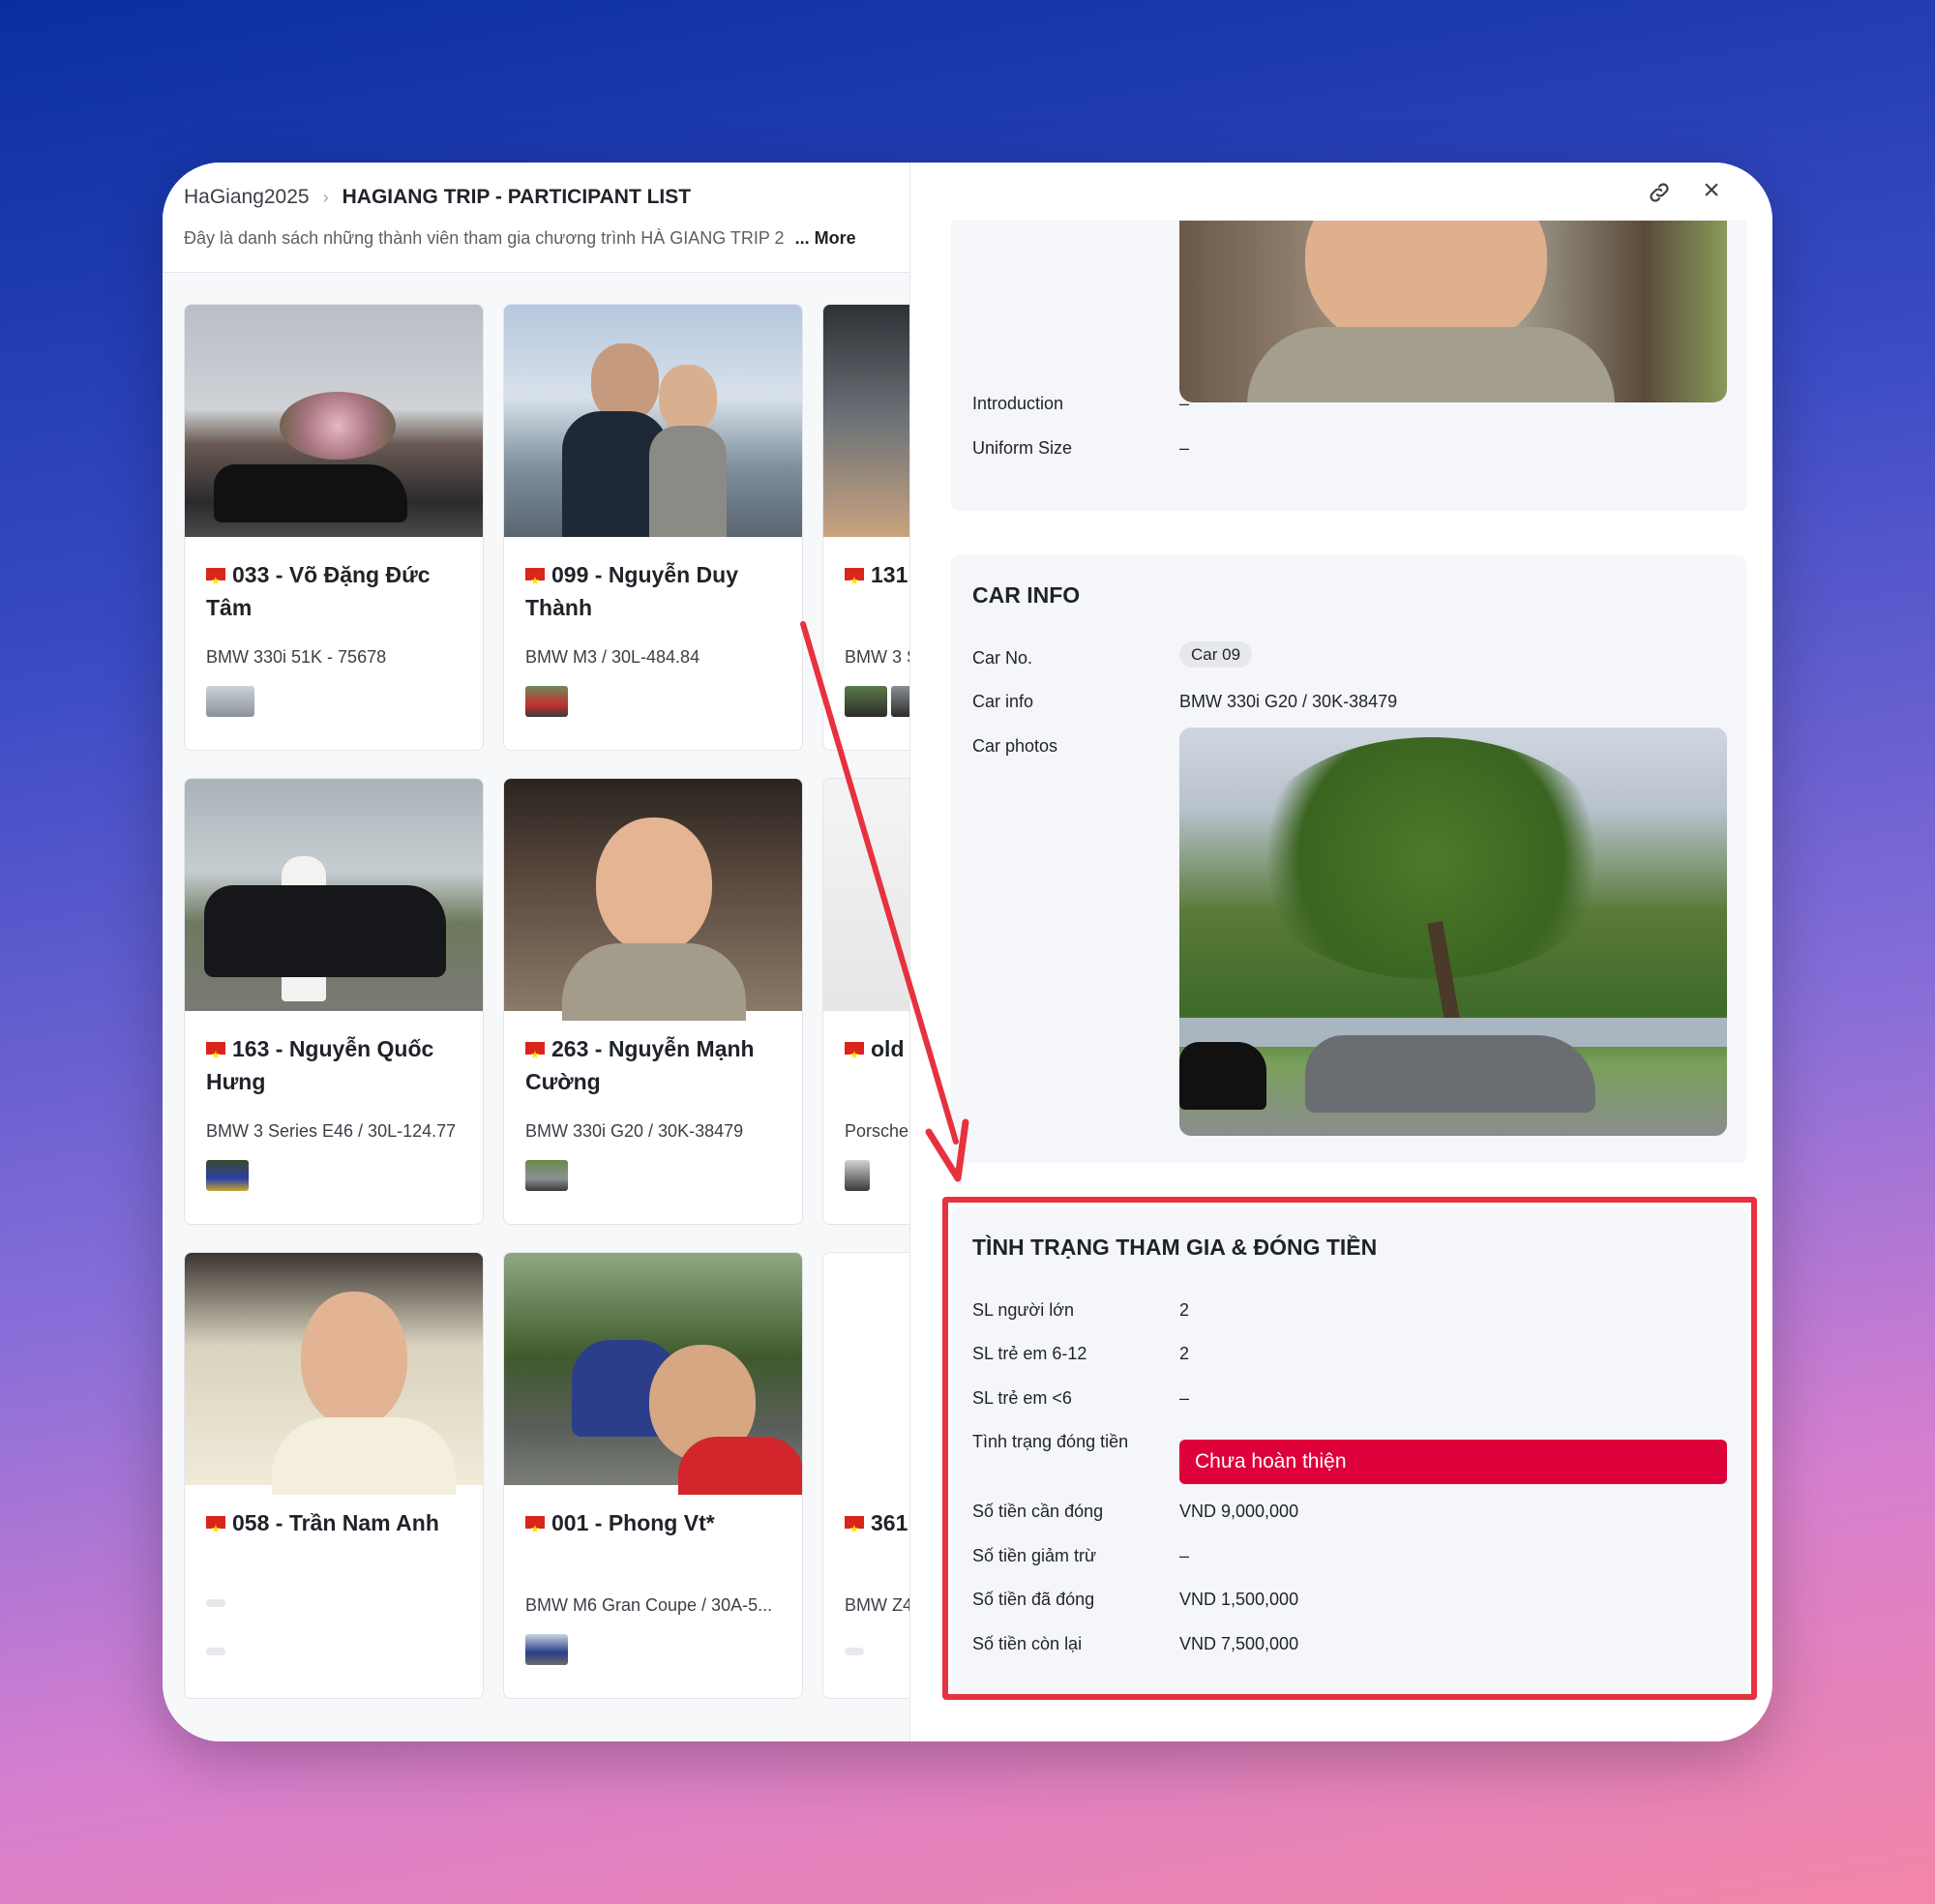  I want to click on participant-card: 131 - Long BMW 3 S, so click(865, 527).